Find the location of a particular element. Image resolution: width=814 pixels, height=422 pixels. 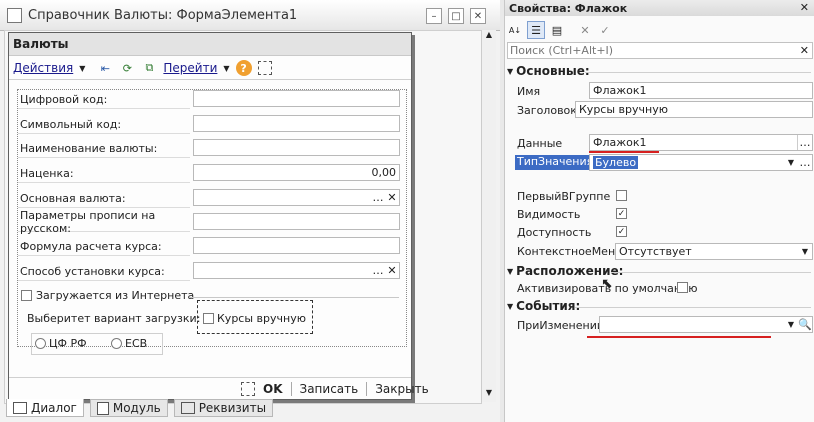

currency-name-input is located at coordinates (296, 147).